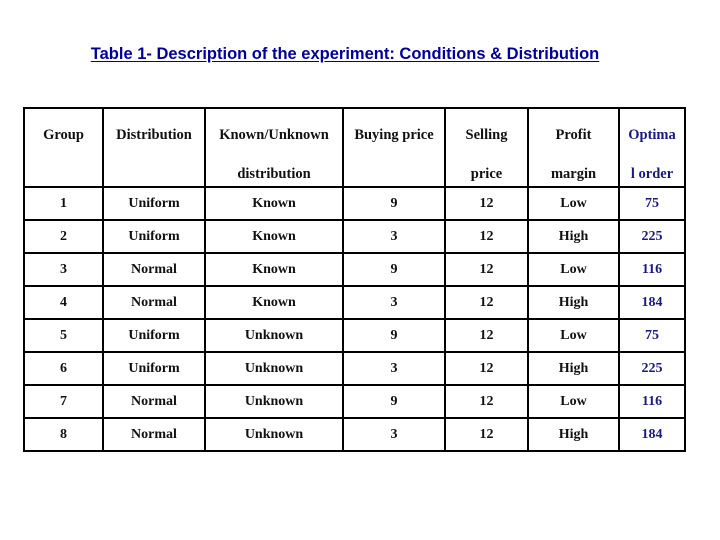 Image resolution: width=720 pixels, height=540 pixels. Describe the element at coordinates (573, 147) in the screenshot. I see `header-profit-margin: Profit margin` at that location.